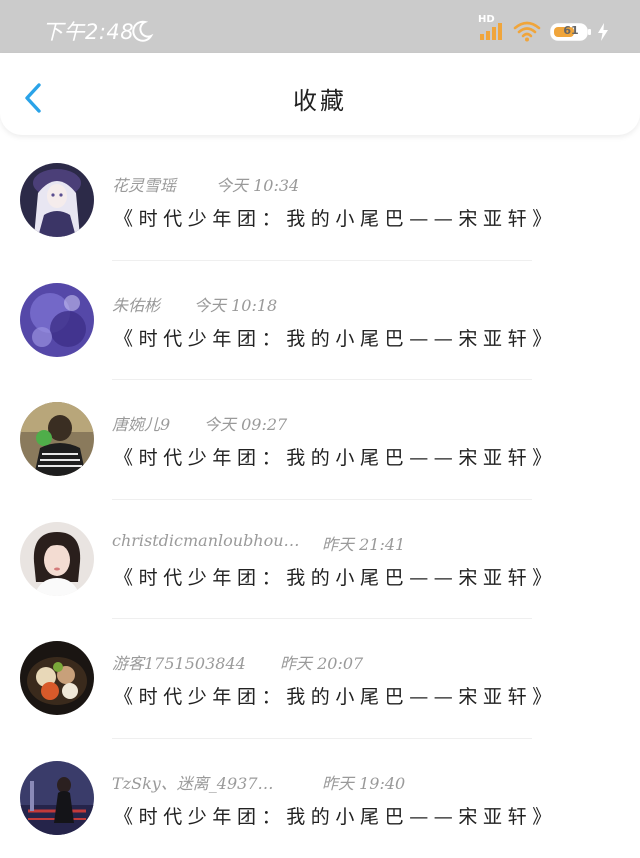  What do you see at coordinates (142, 31) in the screenshot?
I see `moon-icon` at bounding box center [142, 31].